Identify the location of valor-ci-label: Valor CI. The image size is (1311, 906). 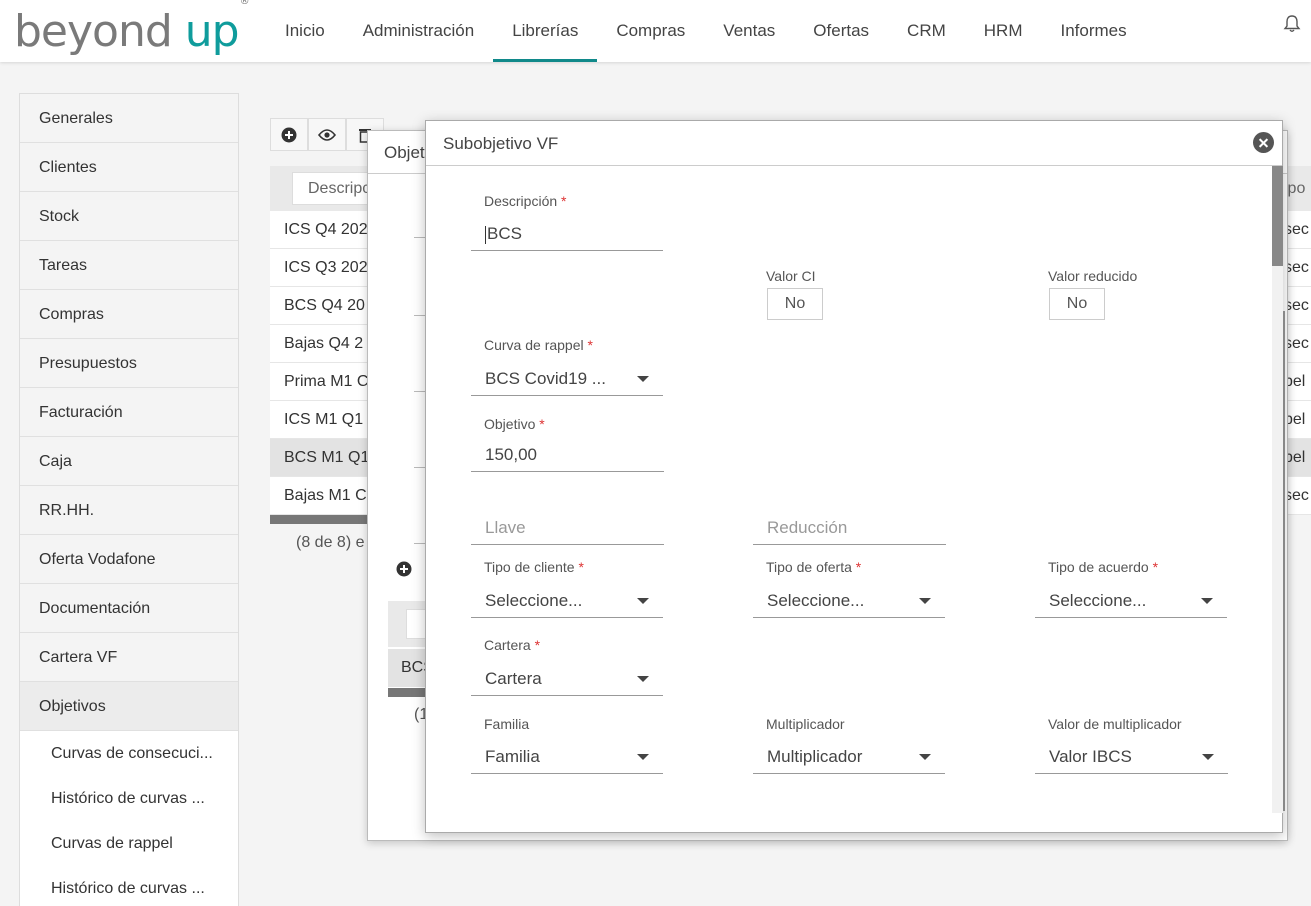
(791, 276).